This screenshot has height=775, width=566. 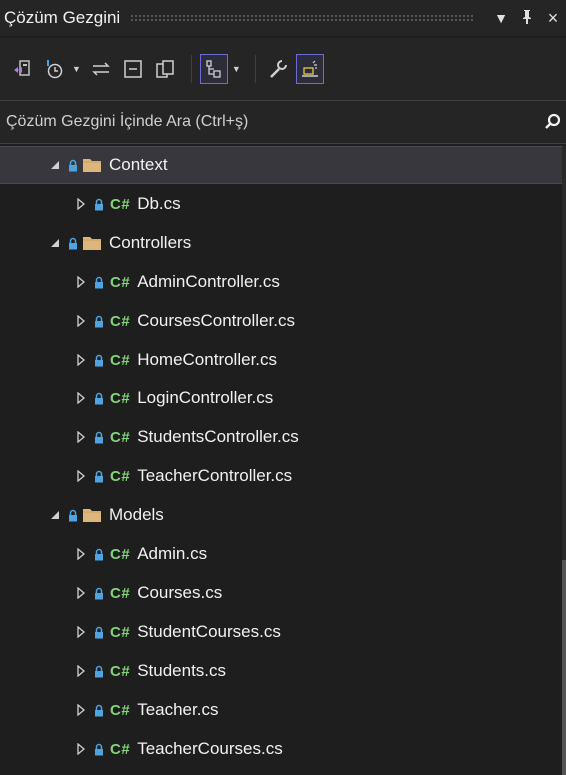 I want to click on preview-icon, so click(x=309, y=68).